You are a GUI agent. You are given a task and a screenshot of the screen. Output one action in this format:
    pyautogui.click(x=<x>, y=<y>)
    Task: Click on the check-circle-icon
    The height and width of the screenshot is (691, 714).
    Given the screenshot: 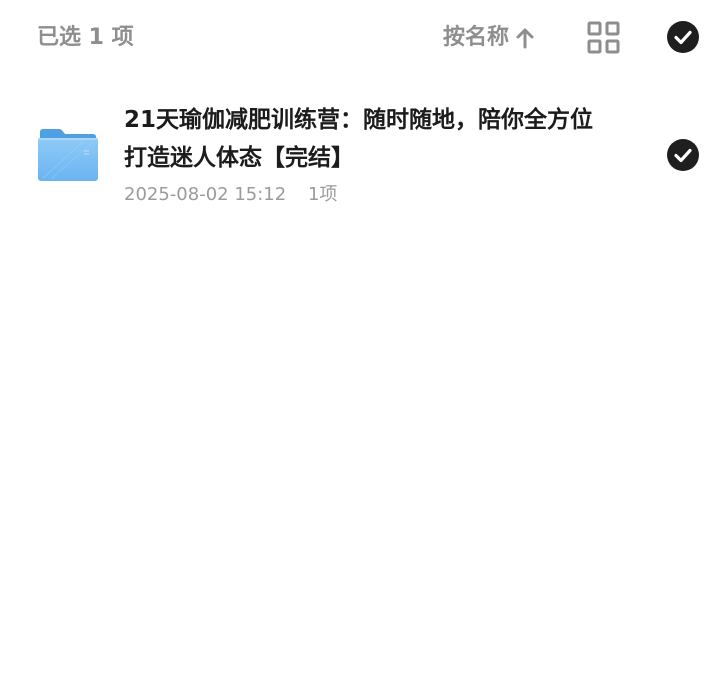 What is the action you would take?
    pyautogui.click(x=683, y=155)
    